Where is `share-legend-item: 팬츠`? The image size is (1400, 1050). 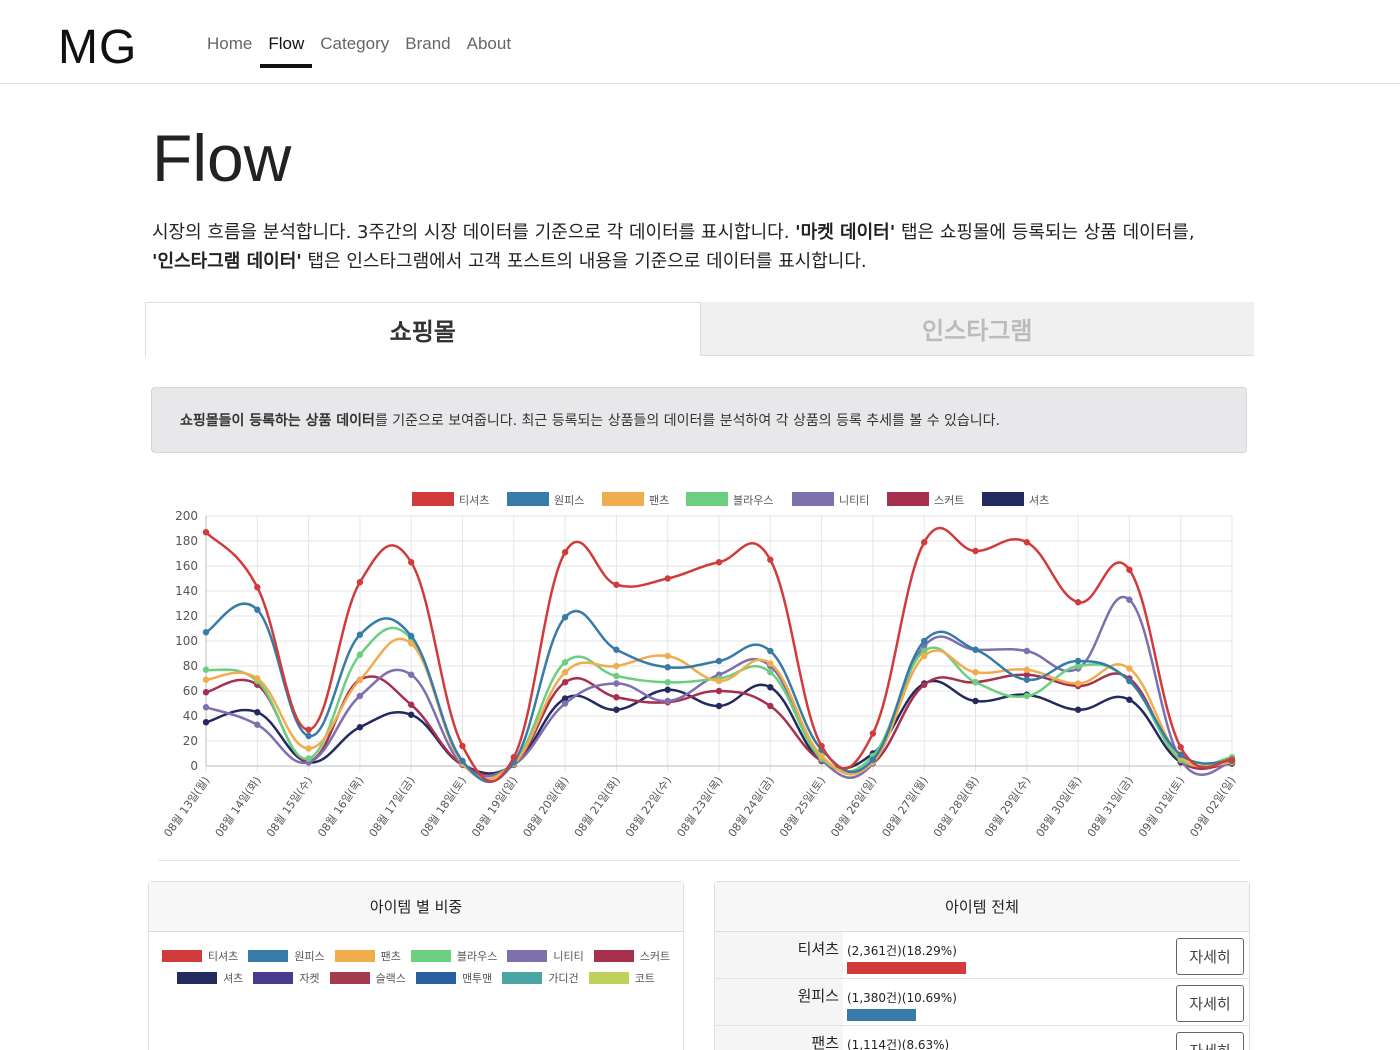 share-legend-item: 팬츠 is located at coordinates (367, 956).